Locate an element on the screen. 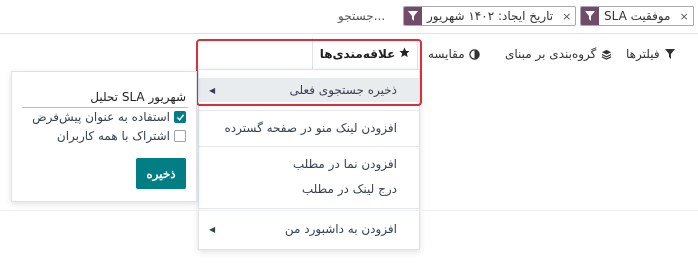 This screenshot has height=273, width=698. filters-label: فیلترها is located at coordinates (643, 54).